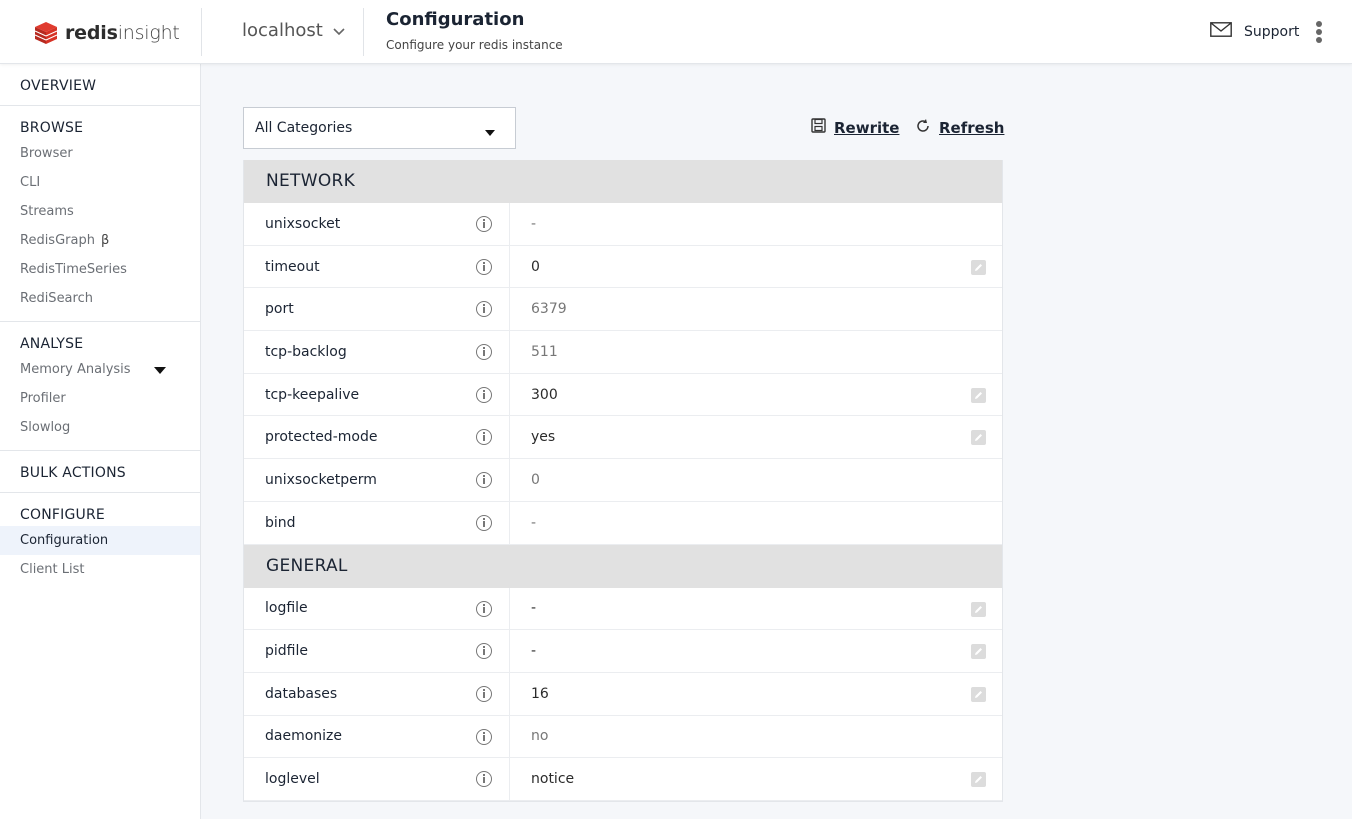 This screenshot has height=819, width=1352. What do you see at coordinates (100, 269) in the screenshot?
I see `sidebar-item-redistimeseries: RedisTimeSeries` at bounding box center [100, 269].